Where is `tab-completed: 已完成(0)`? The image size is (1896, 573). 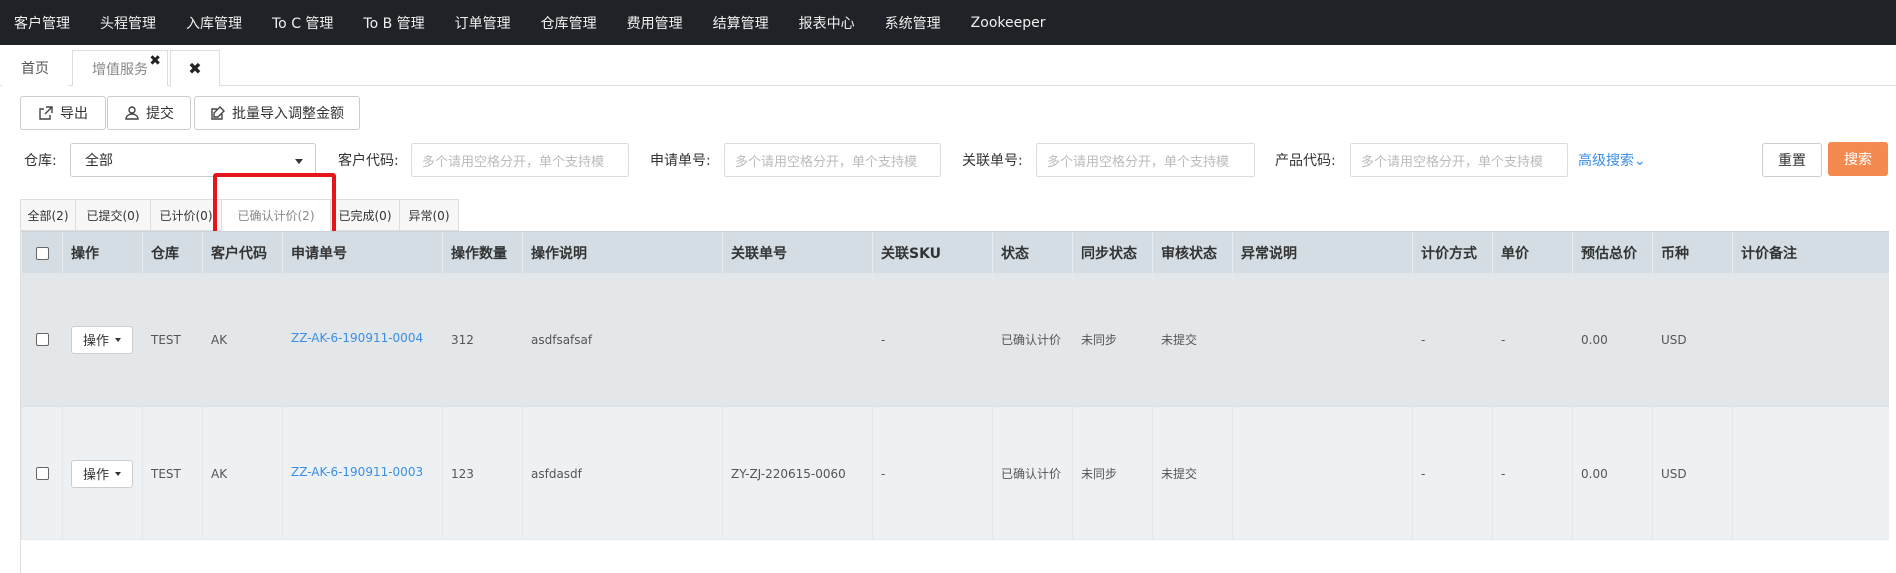 tab-completed: 已完成(0) is located at coordinates (365, 215).